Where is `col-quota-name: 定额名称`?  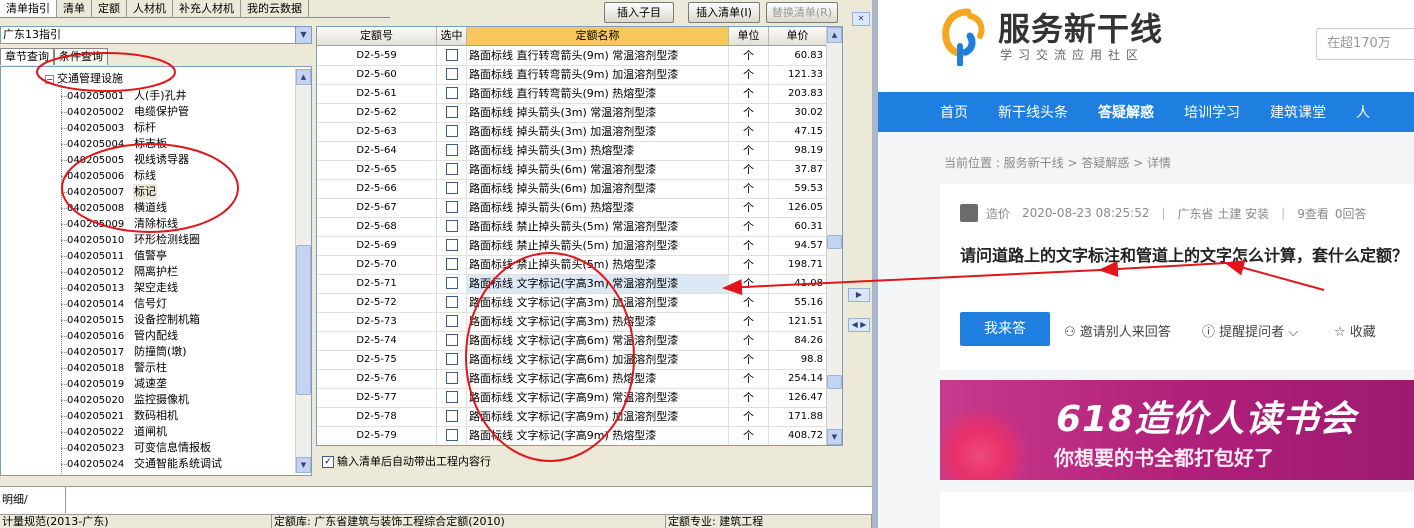 col-quota-name: 定额名称 is located at coordinates (598, 36).